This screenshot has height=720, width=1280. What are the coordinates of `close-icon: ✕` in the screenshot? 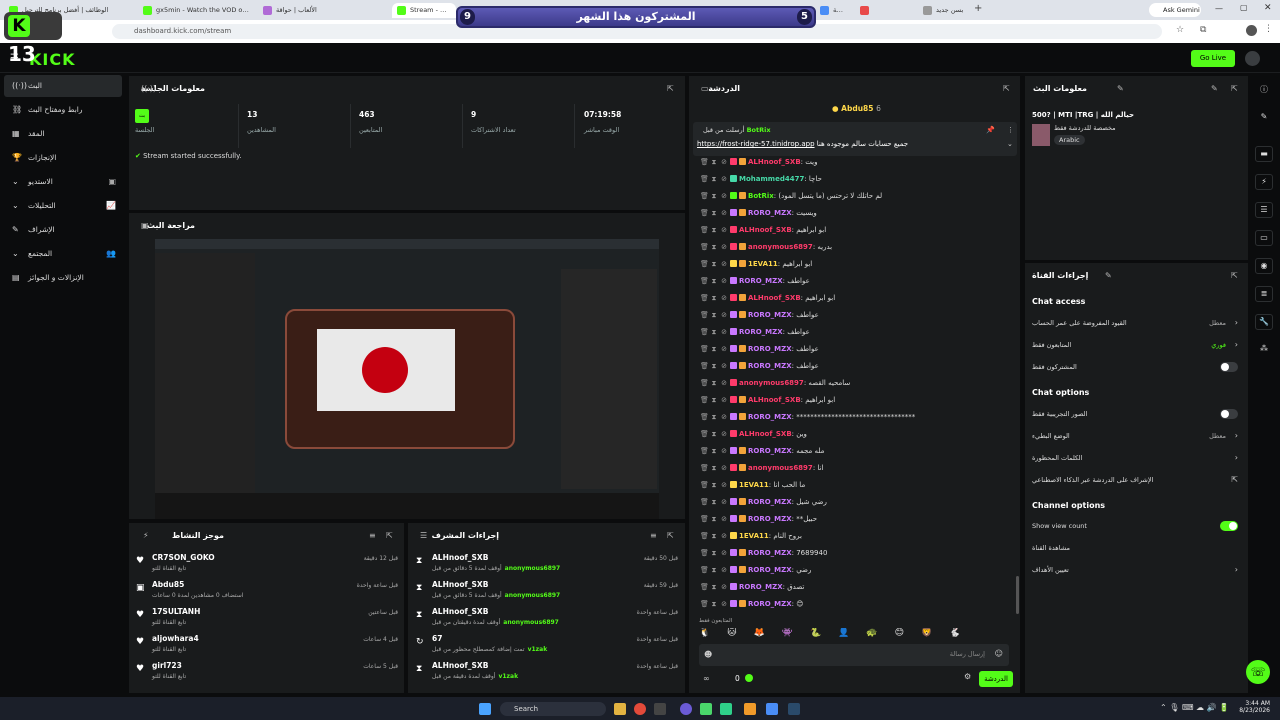 It's located at (1268, 8).